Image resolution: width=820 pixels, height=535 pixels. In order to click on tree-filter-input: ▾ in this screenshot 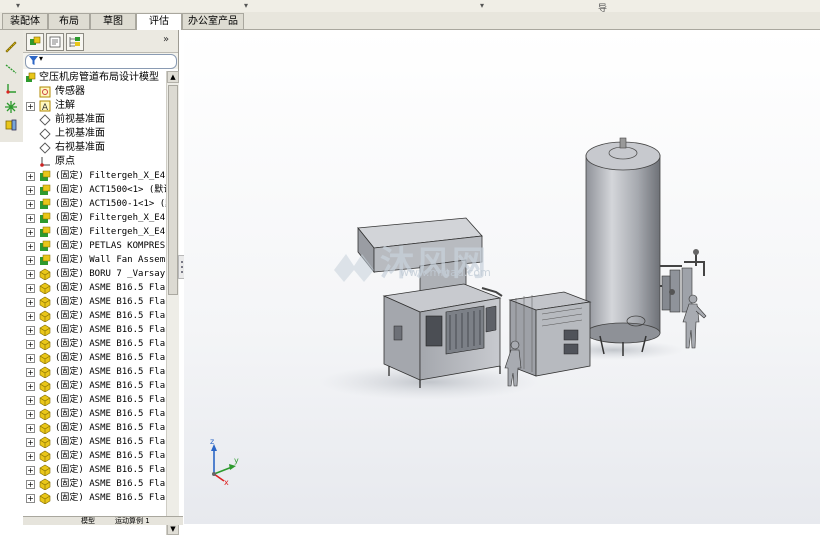, I will do `click(101, 61)`.